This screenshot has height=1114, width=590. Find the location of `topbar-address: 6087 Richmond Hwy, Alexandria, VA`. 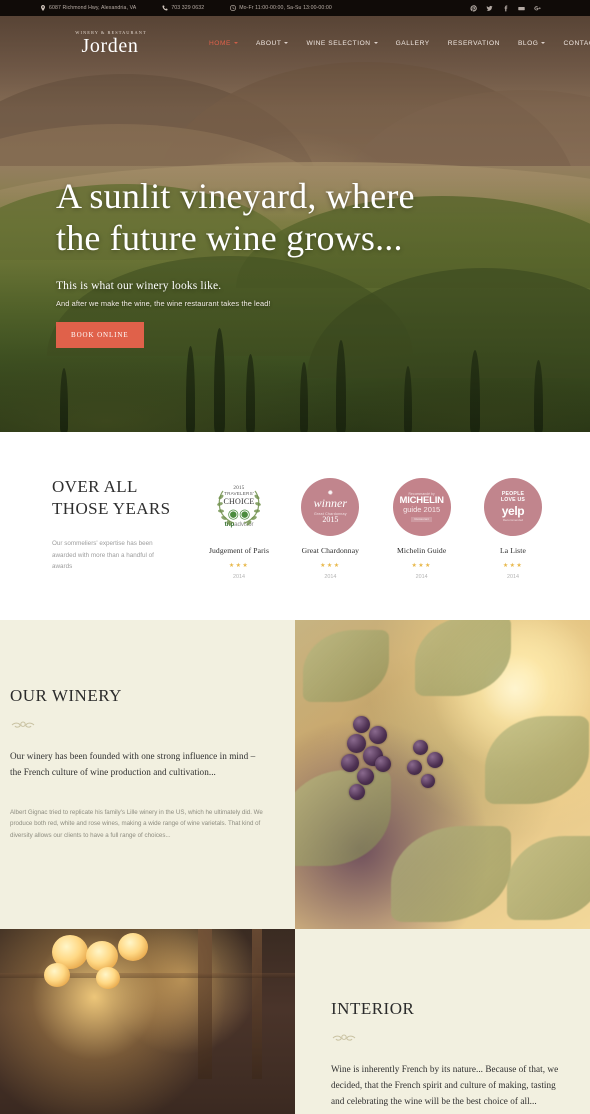

topbar-address: 6087 Richmond Hwy, Alexandria, VA is located at coordinates (88, 8).